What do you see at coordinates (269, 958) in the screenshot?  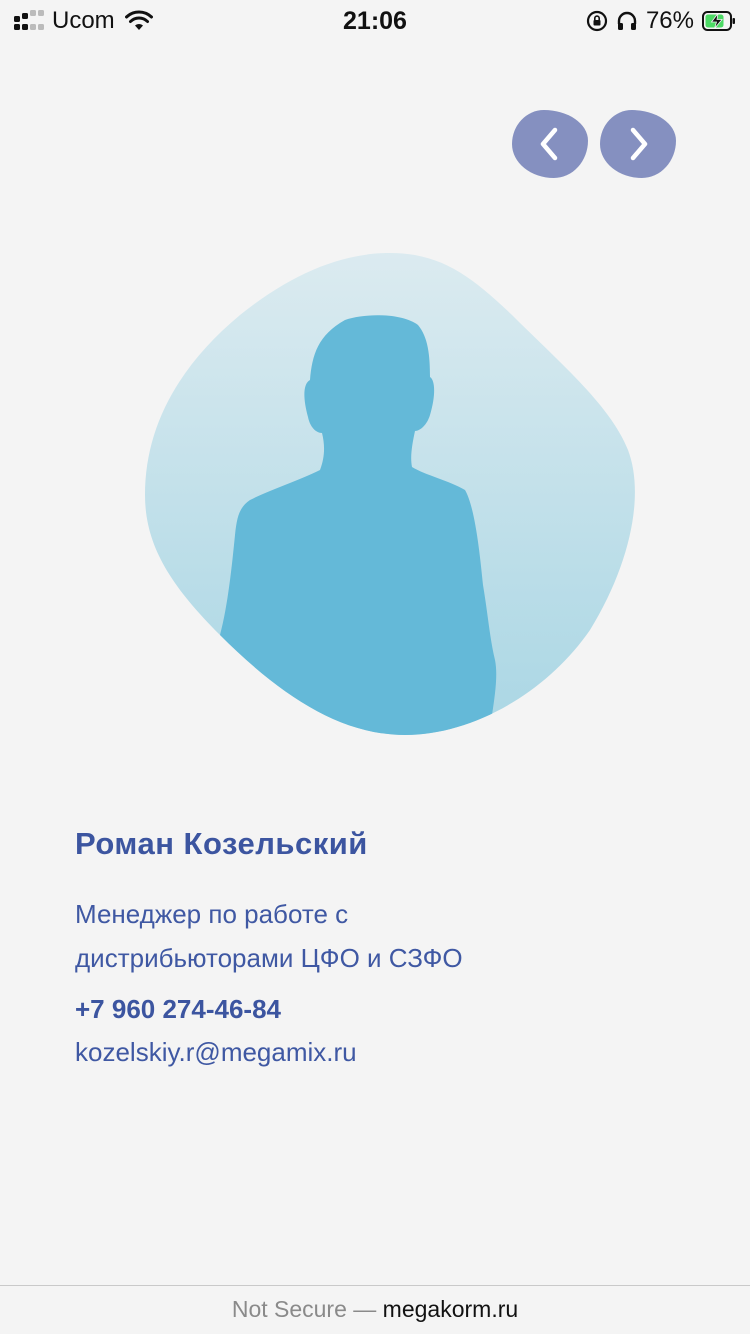 I see `job-title-line-2: дистрибьюторами ЦФО и СЗФО` at bounding box center [269, 958].